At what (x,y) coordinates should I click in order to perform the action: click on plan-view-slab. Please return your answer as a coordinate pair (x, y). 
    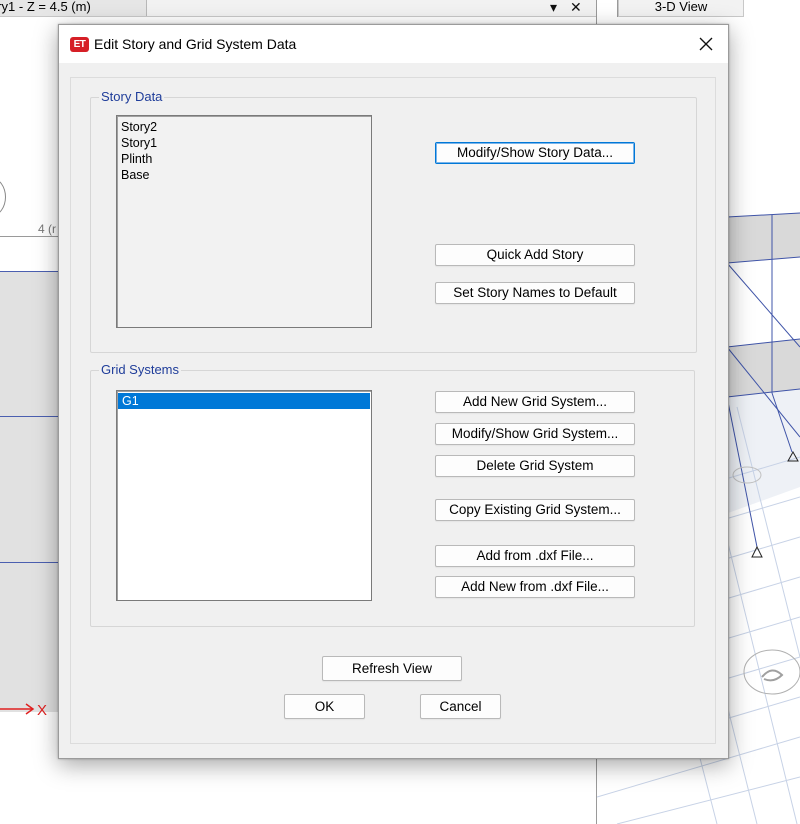
    Looking at the image, I should click on (31, 492).